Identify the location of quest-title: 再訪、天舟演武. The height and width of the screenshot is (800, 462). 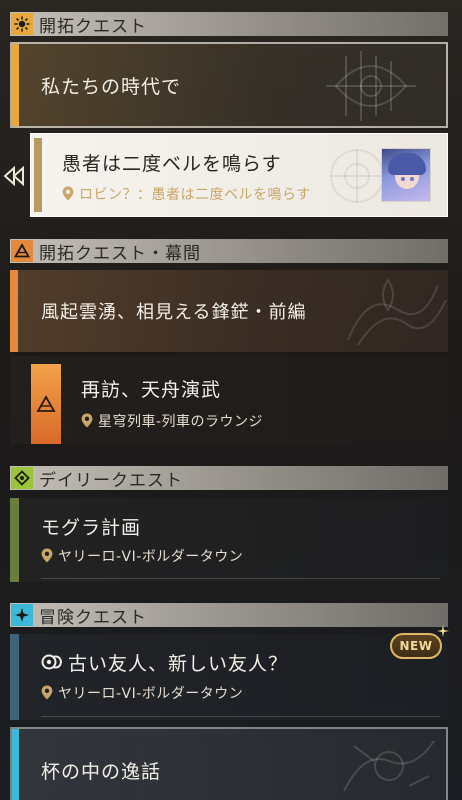
(151, 390).